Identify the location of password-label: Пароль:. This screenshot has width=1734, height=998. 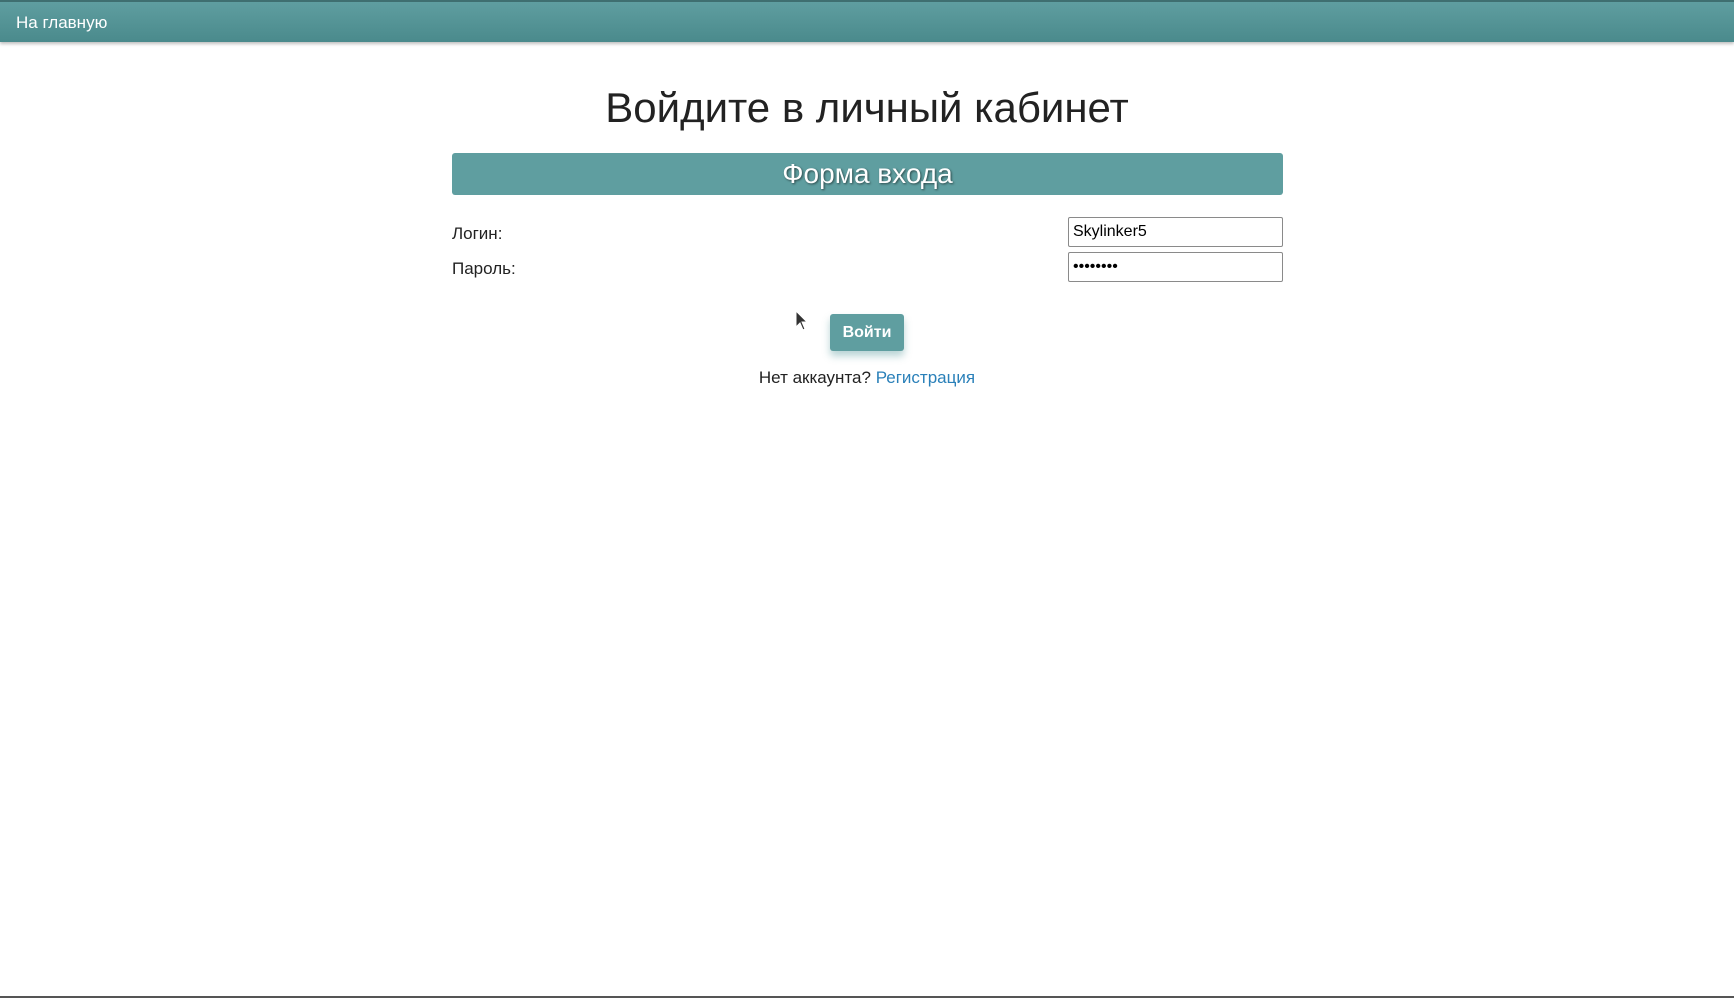
(484, 268).